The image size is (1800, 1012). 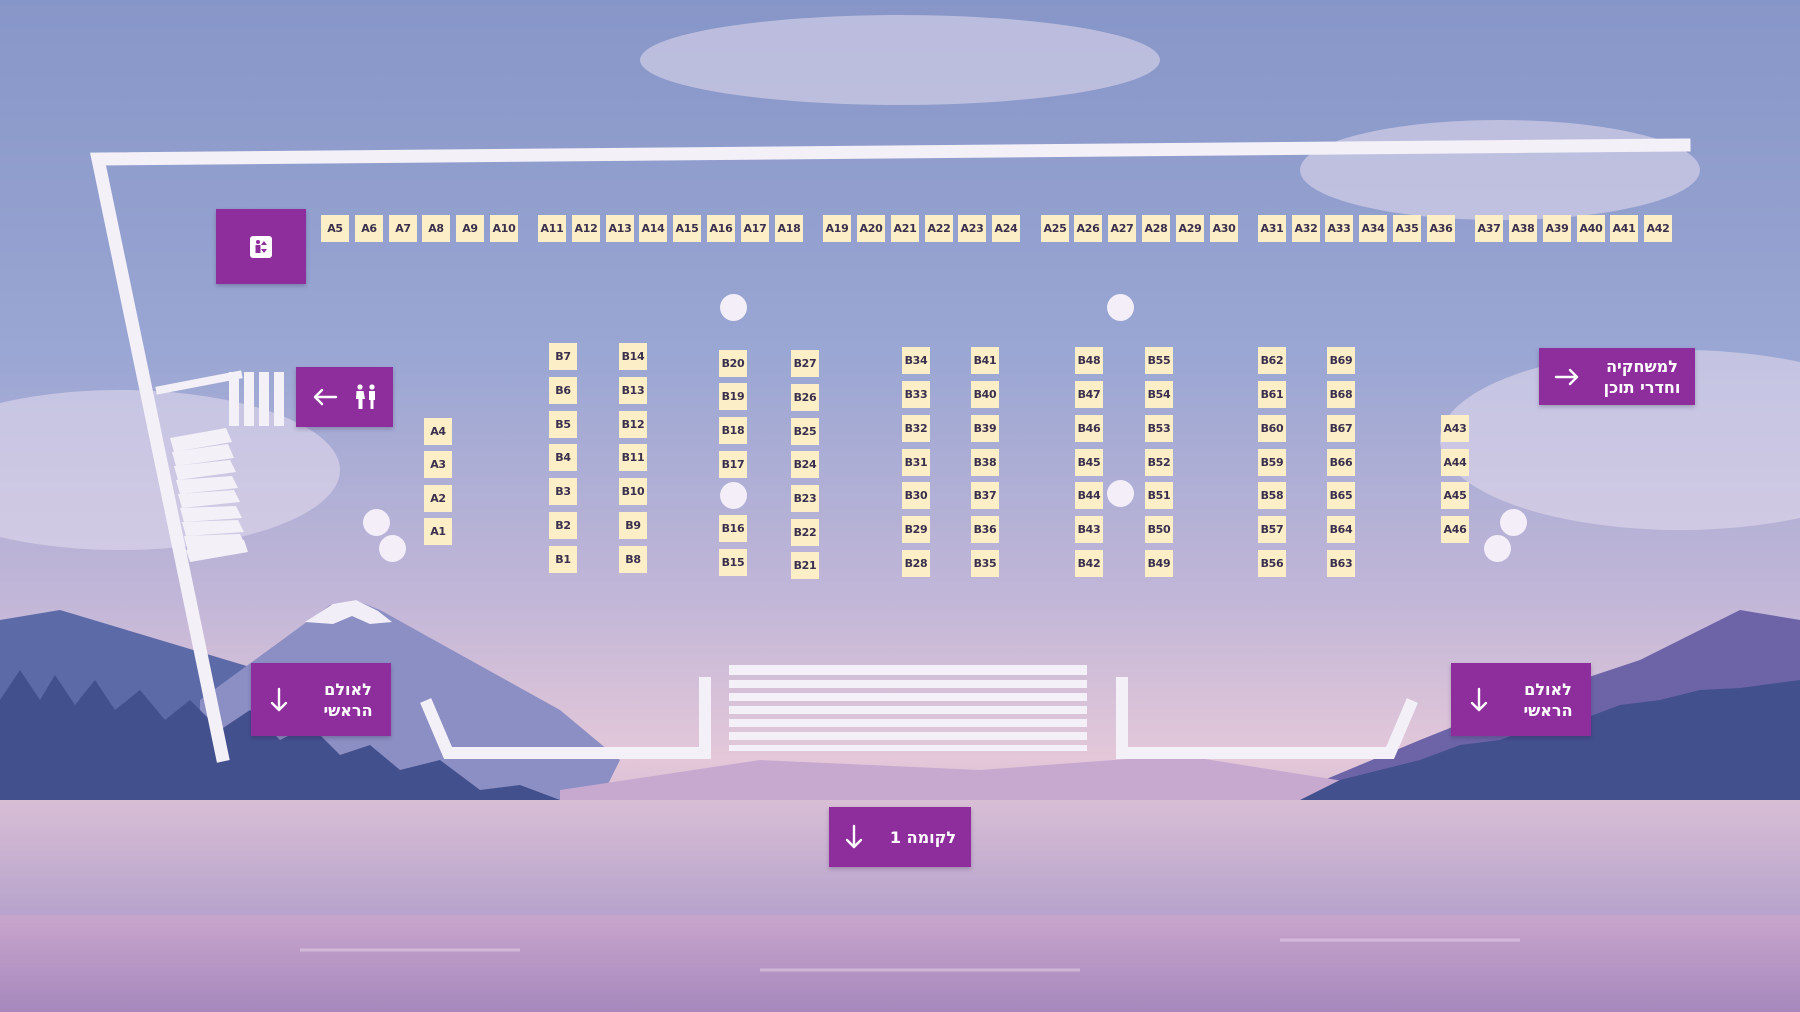 What do you see at coordinates (916, 428) in the screenshot?
I see `booth-b32: B32` at bounding box center [916, 428].